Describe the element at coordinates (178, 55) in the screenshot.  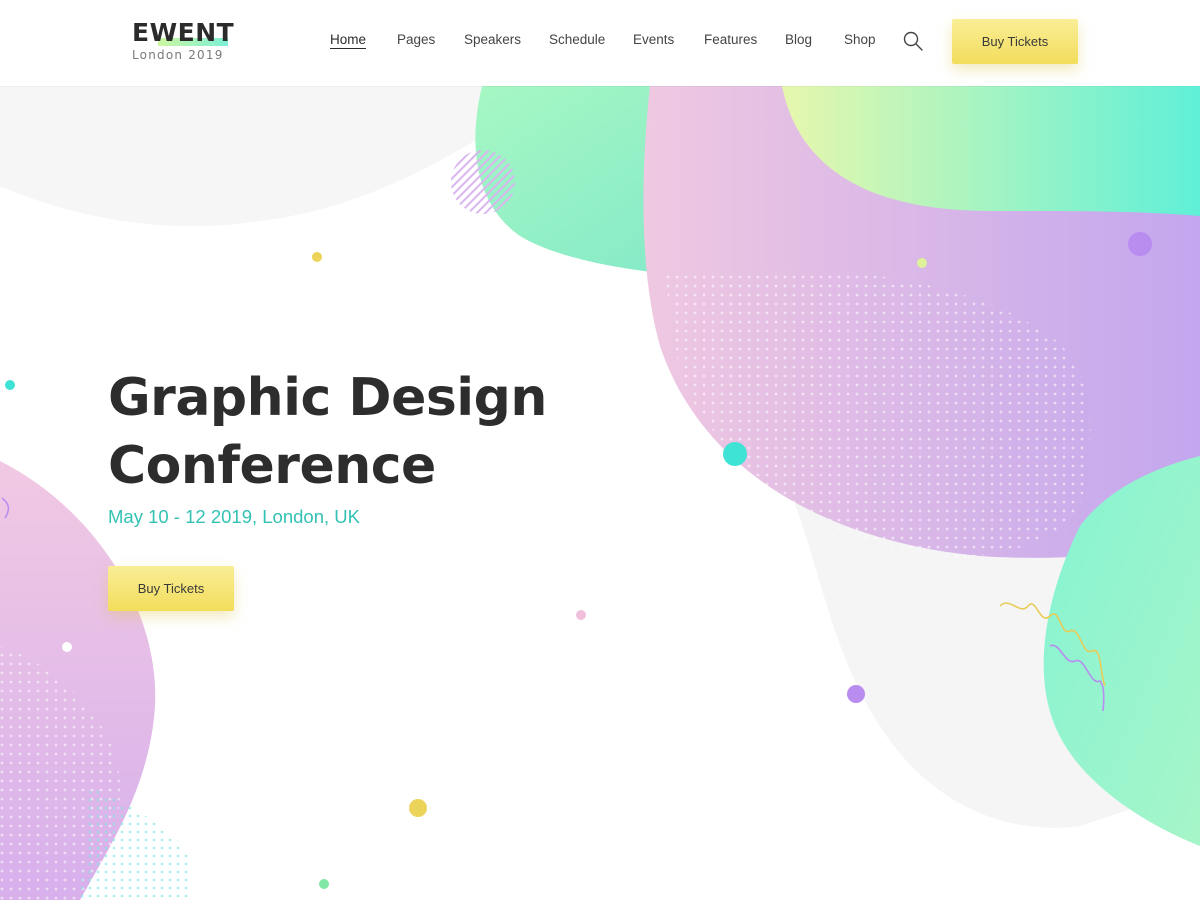
I see `logo-tagline: London 2019` at that location.